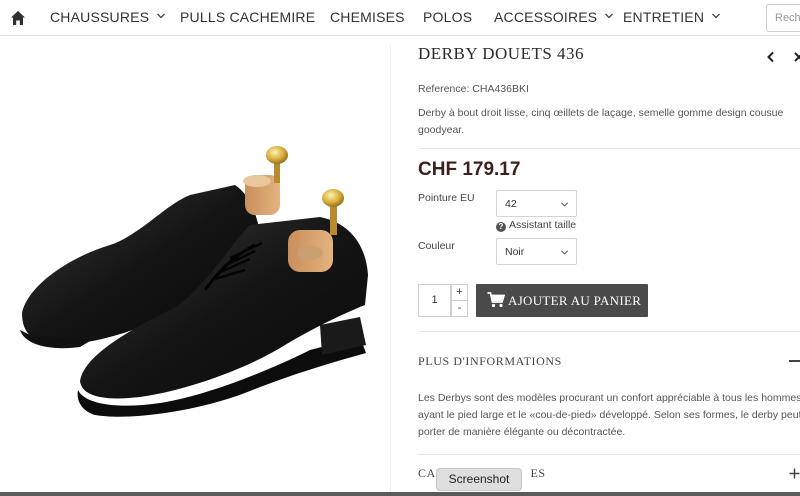 The width and height of the screenshot is (800, 496). Describe the element at coordinates (108, 17) in the screenshot. I see `nav-item-chaussures: CHAUSSURES` at that location.